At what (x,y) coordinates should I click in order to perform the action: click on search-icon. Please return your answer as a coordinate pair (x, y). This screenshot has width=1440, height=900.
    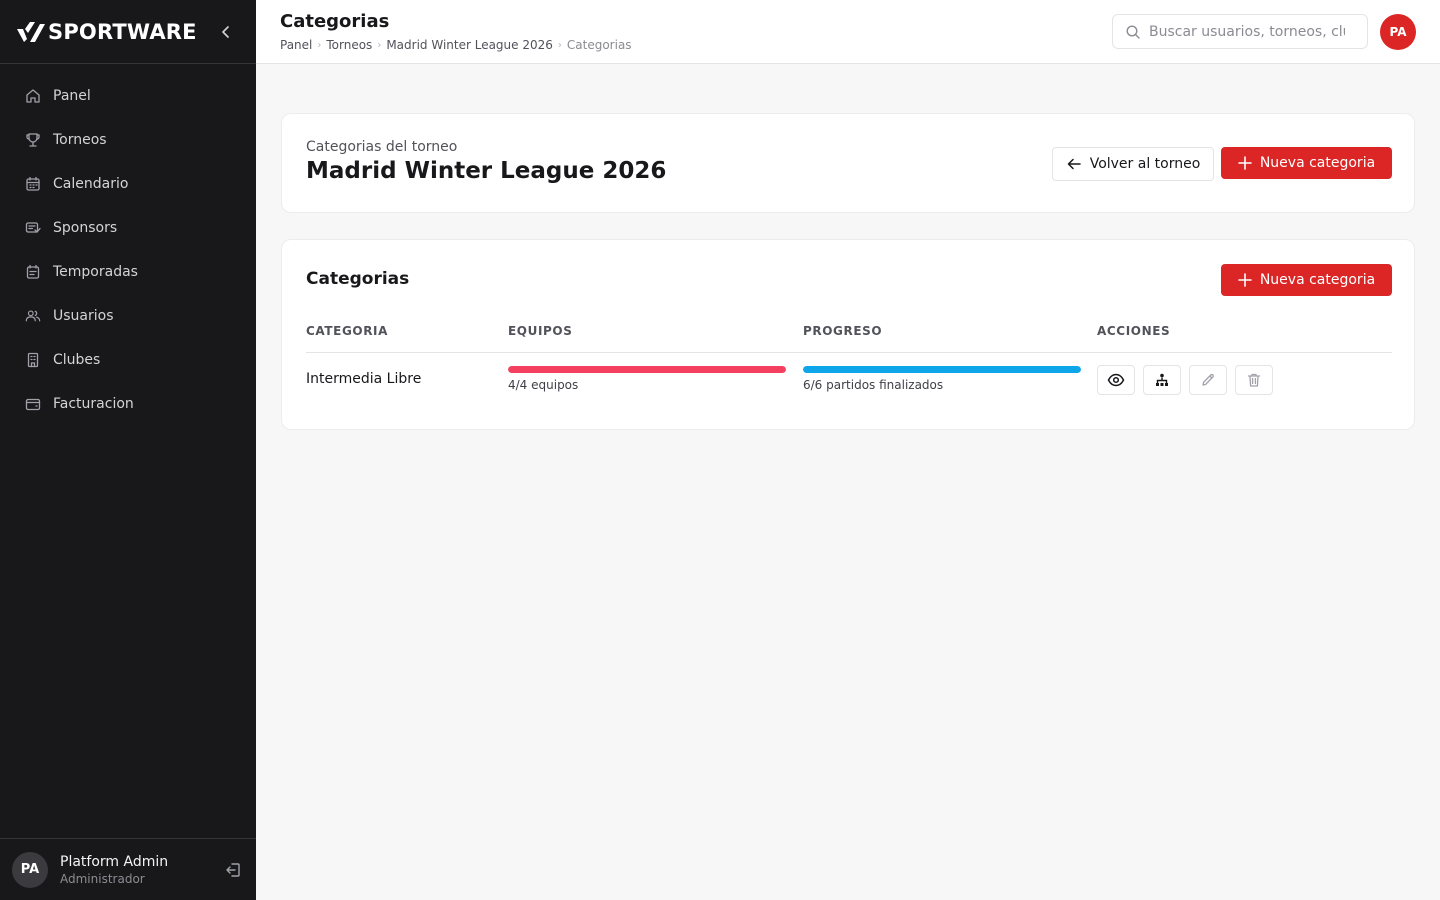
    Looking at the image, I should click on (1133, 32).